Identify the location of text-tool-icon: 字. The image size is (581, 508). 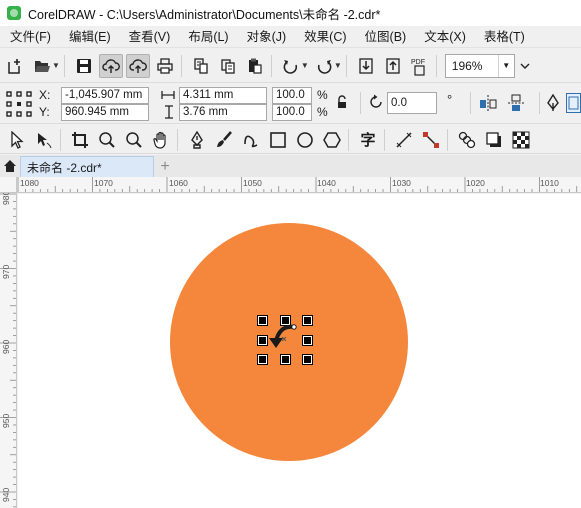
(368, 140).